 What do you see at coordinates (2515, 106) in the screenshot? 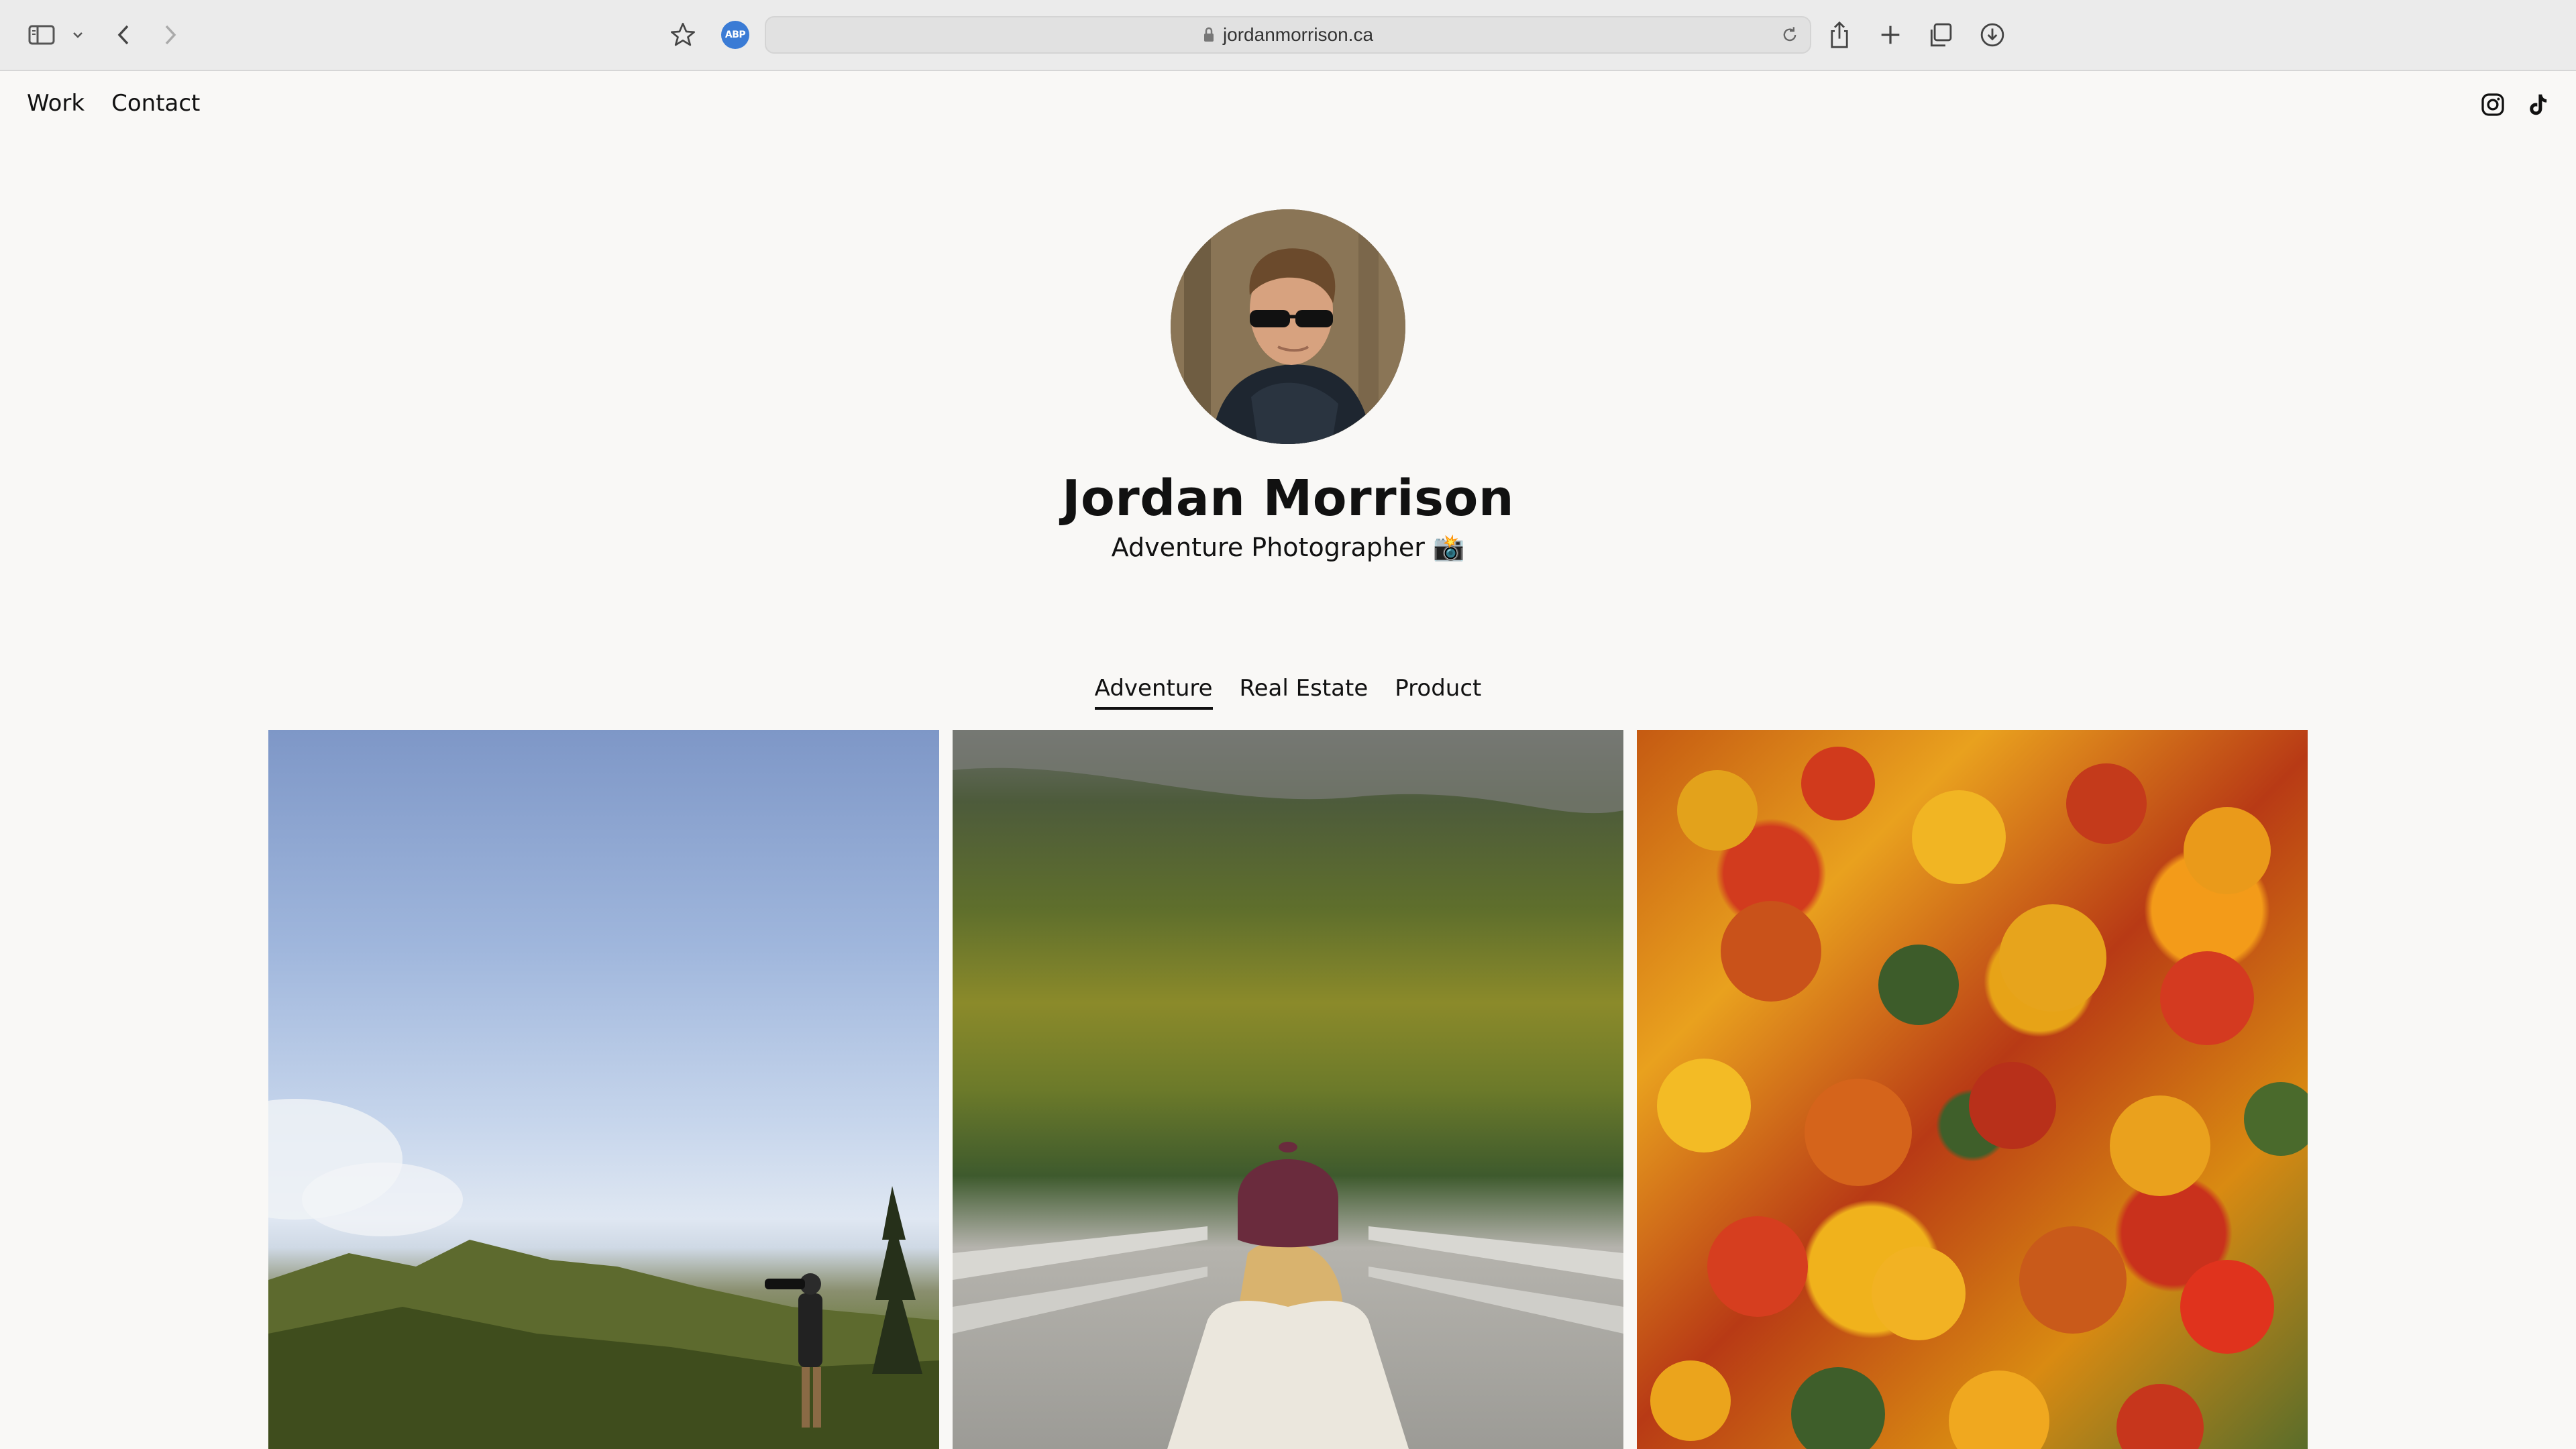
I see `social-links` at bounding box center [2515, 106].